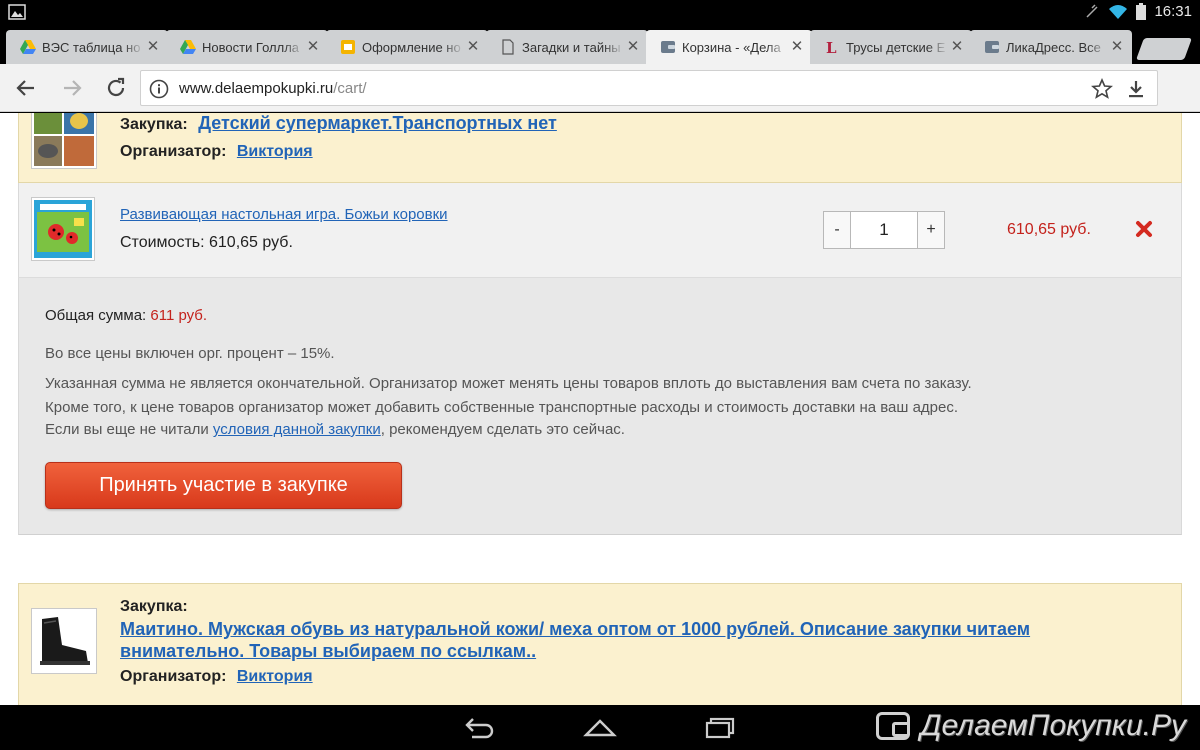 This screenshot has width=1200, height=750. I want to click on bookmark-star-icon, so click(1102, 88).